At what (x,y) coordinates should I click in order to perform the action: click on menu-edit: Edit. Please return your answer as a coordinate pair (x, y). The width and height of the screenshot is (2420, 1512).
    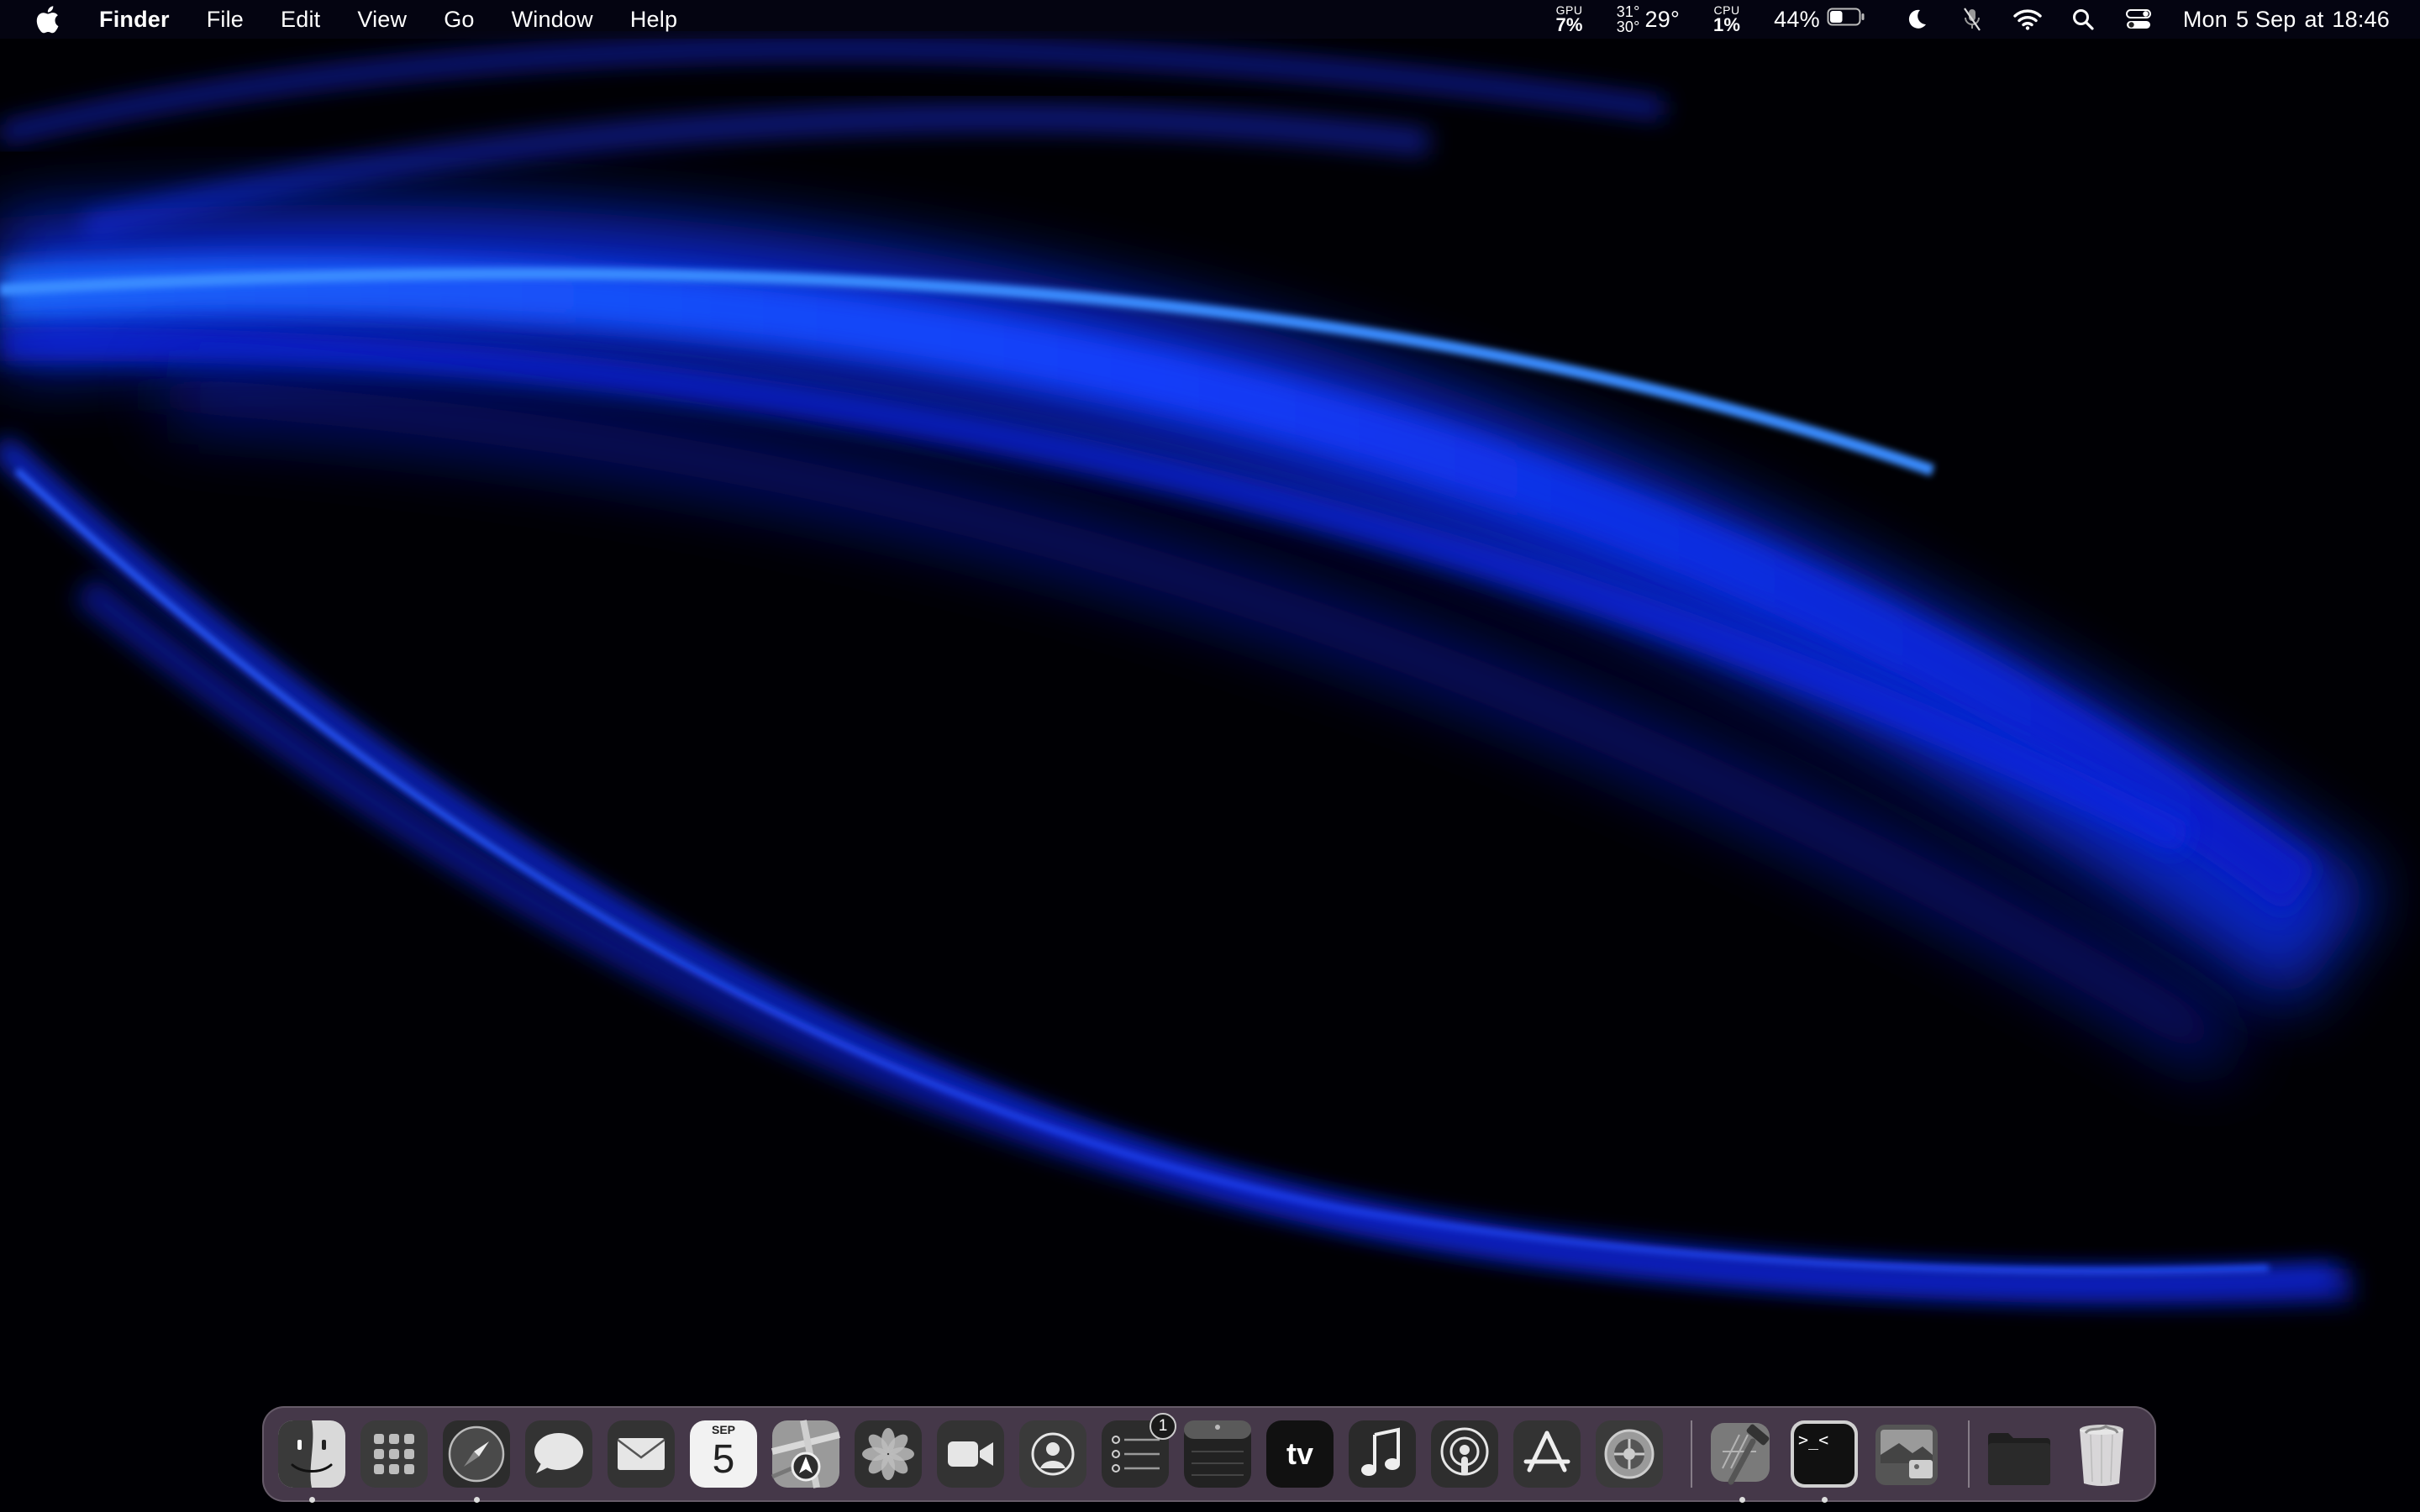
    Looking at the image, I should click on (300, 20).